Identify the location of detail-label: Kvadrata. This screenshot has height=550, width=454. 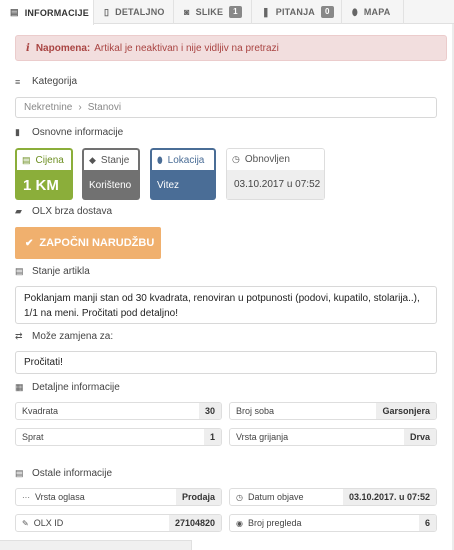
(40, 411).